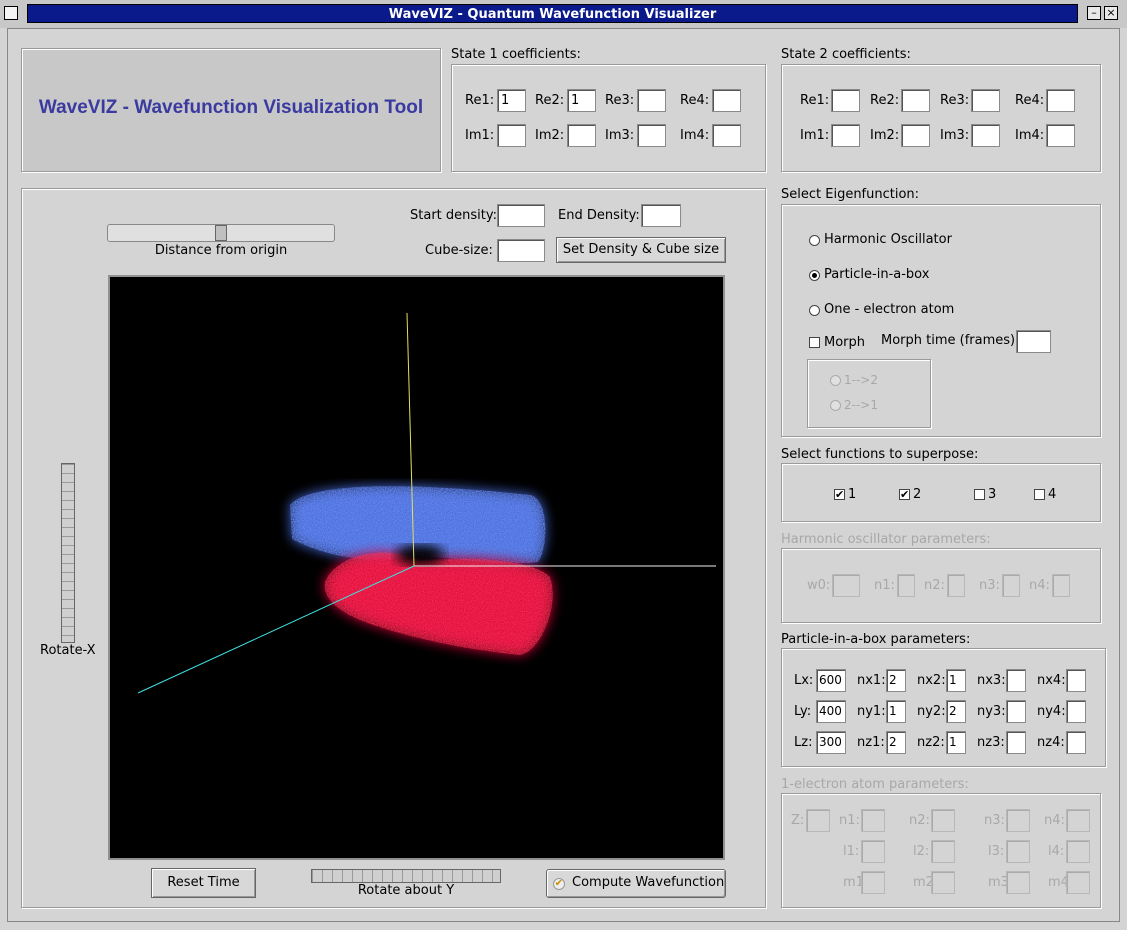 The height and width of the screenshot is (930, 1127). Describe the element at coordinates (896, 711) in the screenshot. I see `pib-field-r2c2-input: 1` at that location.